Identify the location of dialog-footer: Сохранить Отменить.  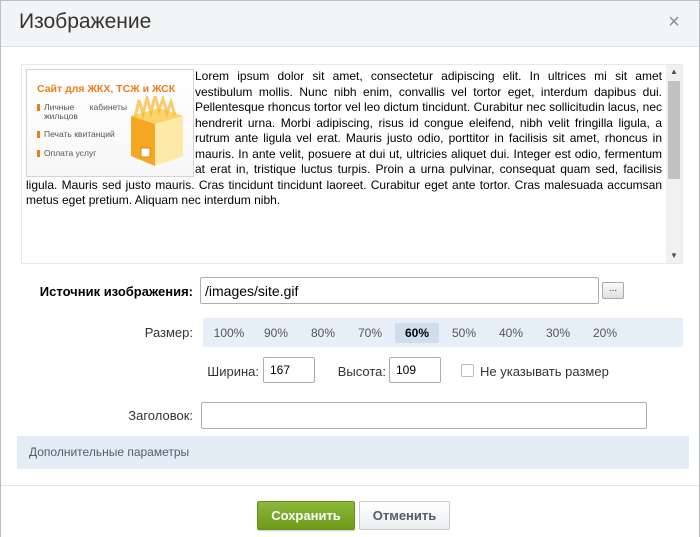
(350, 511).